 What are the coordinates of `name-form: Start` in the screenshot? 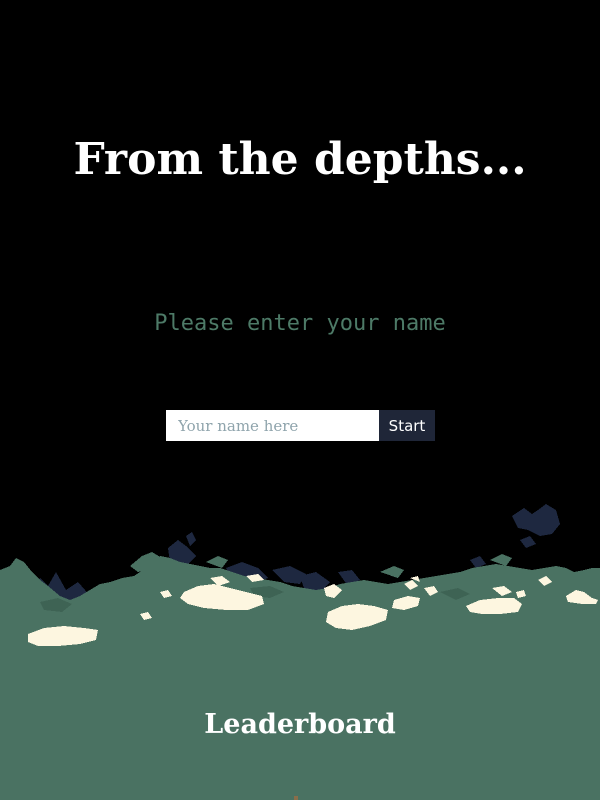 It's located at (300, 425).